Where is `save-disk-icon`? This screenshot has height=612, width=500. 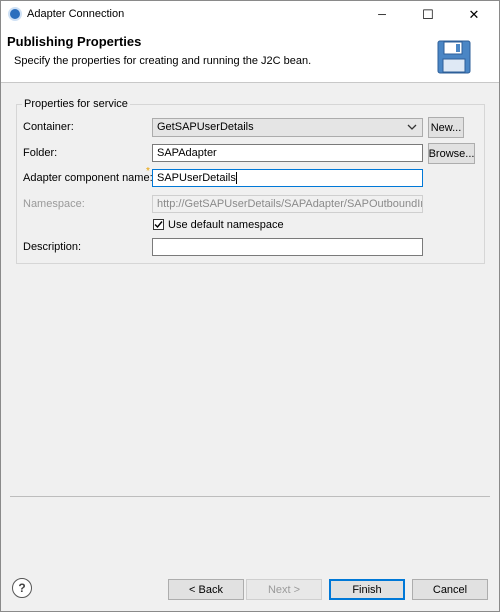 save-disk-icon is located at coordinates (454, 57).